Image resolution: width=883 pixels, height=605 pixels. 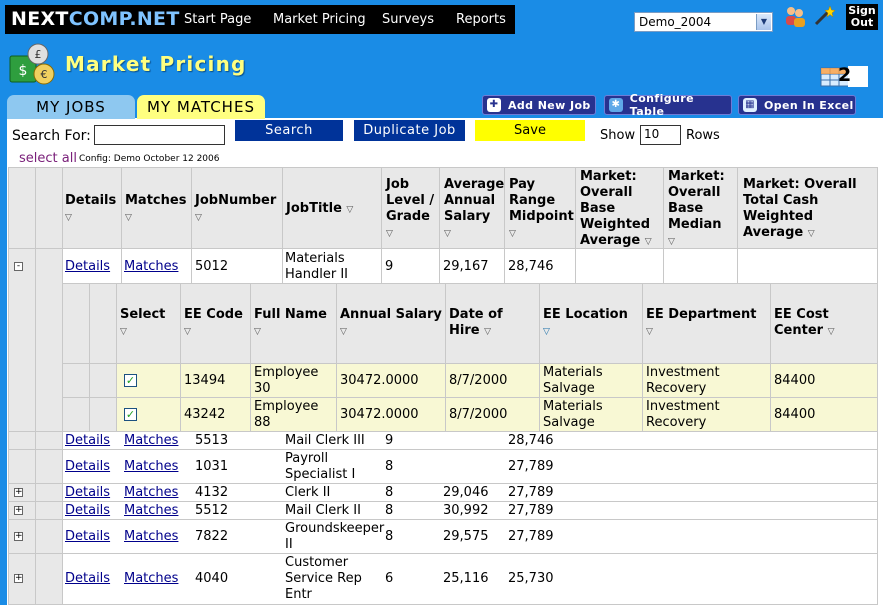 What do you see at coordinates (48, 158) in the screenshot?
I see `select-all-link: select all` at bounding box center [48, 158].